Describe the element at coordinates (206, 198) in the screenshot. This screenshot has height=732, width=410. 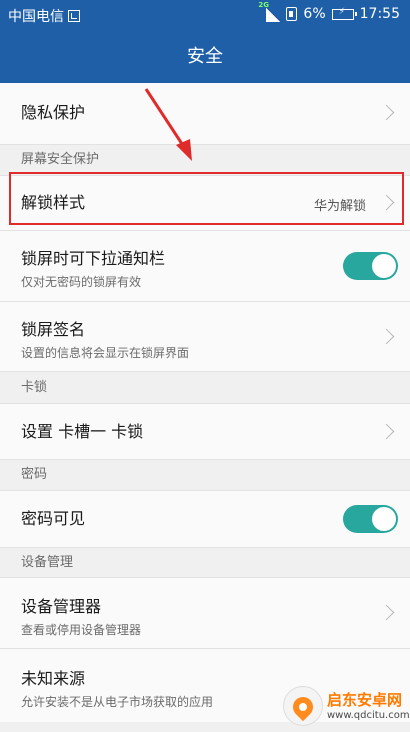
I see `highlight-box` at that location.